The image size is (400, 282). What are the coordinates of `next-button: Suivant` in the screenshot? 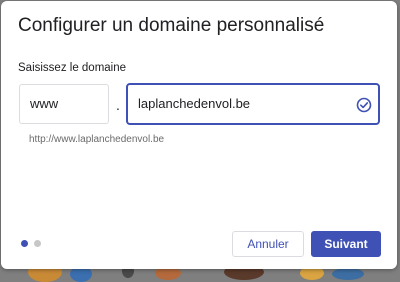 It's located at (346, 244).